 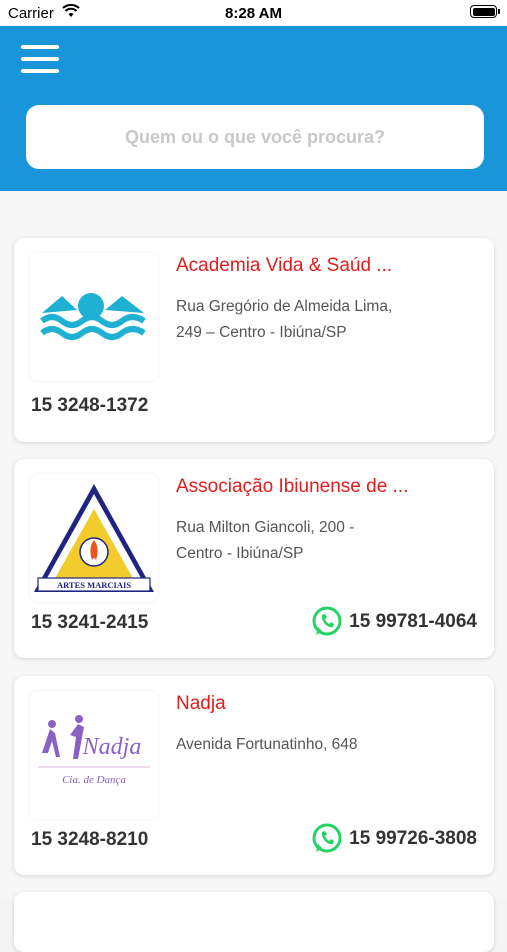 I want to click on martial-arts-logo-icon: ARTES MARCIAIS, so click(x=94, y=538).